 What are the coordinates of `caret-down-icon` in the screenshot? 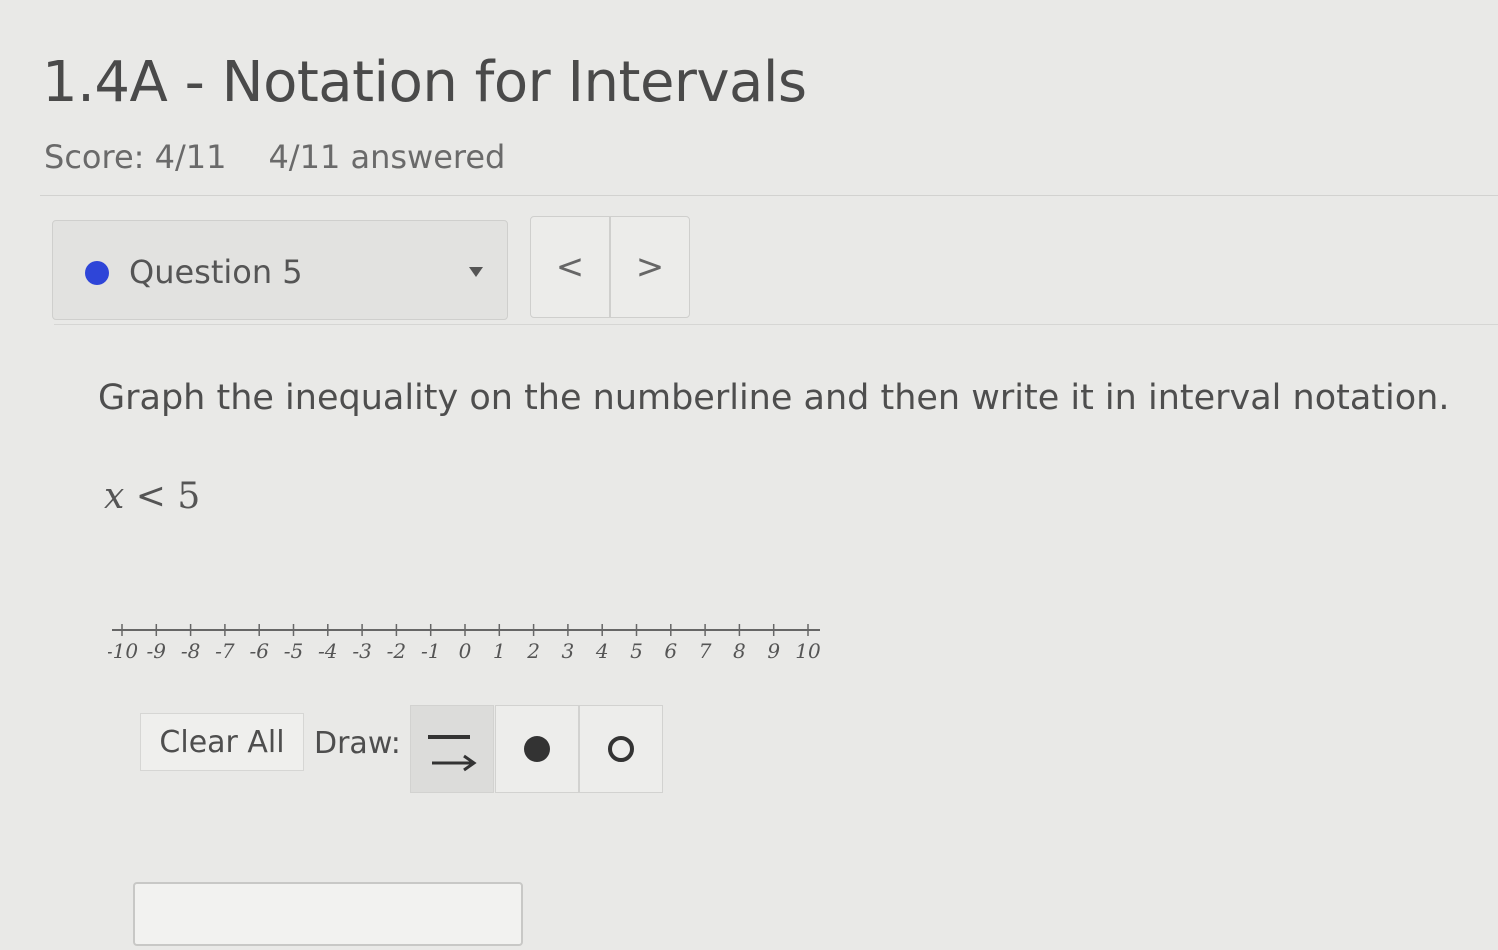 It's located at (476, 272).